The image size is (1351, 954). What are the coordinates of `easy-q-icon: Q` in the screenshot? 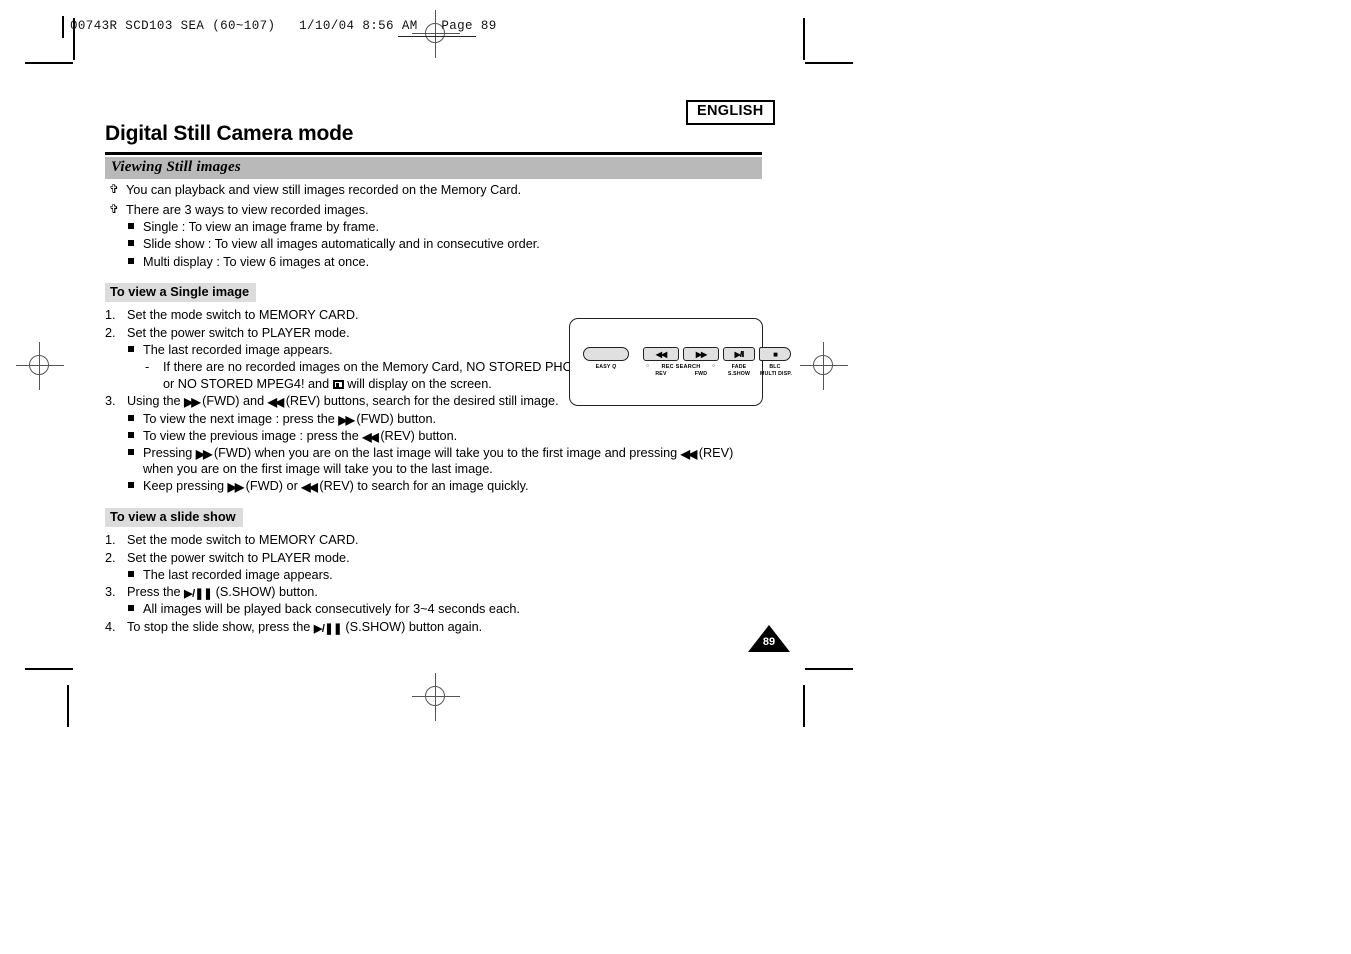 It's located at (614, 367).